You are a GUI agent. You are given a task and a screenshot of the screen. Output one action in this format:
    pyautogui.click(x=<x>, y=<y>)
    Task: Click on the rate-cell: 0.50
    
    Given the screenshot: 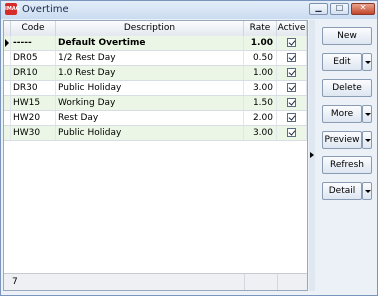 What is the action you would take?
    pyautogui.click(x=260, y=58)
    